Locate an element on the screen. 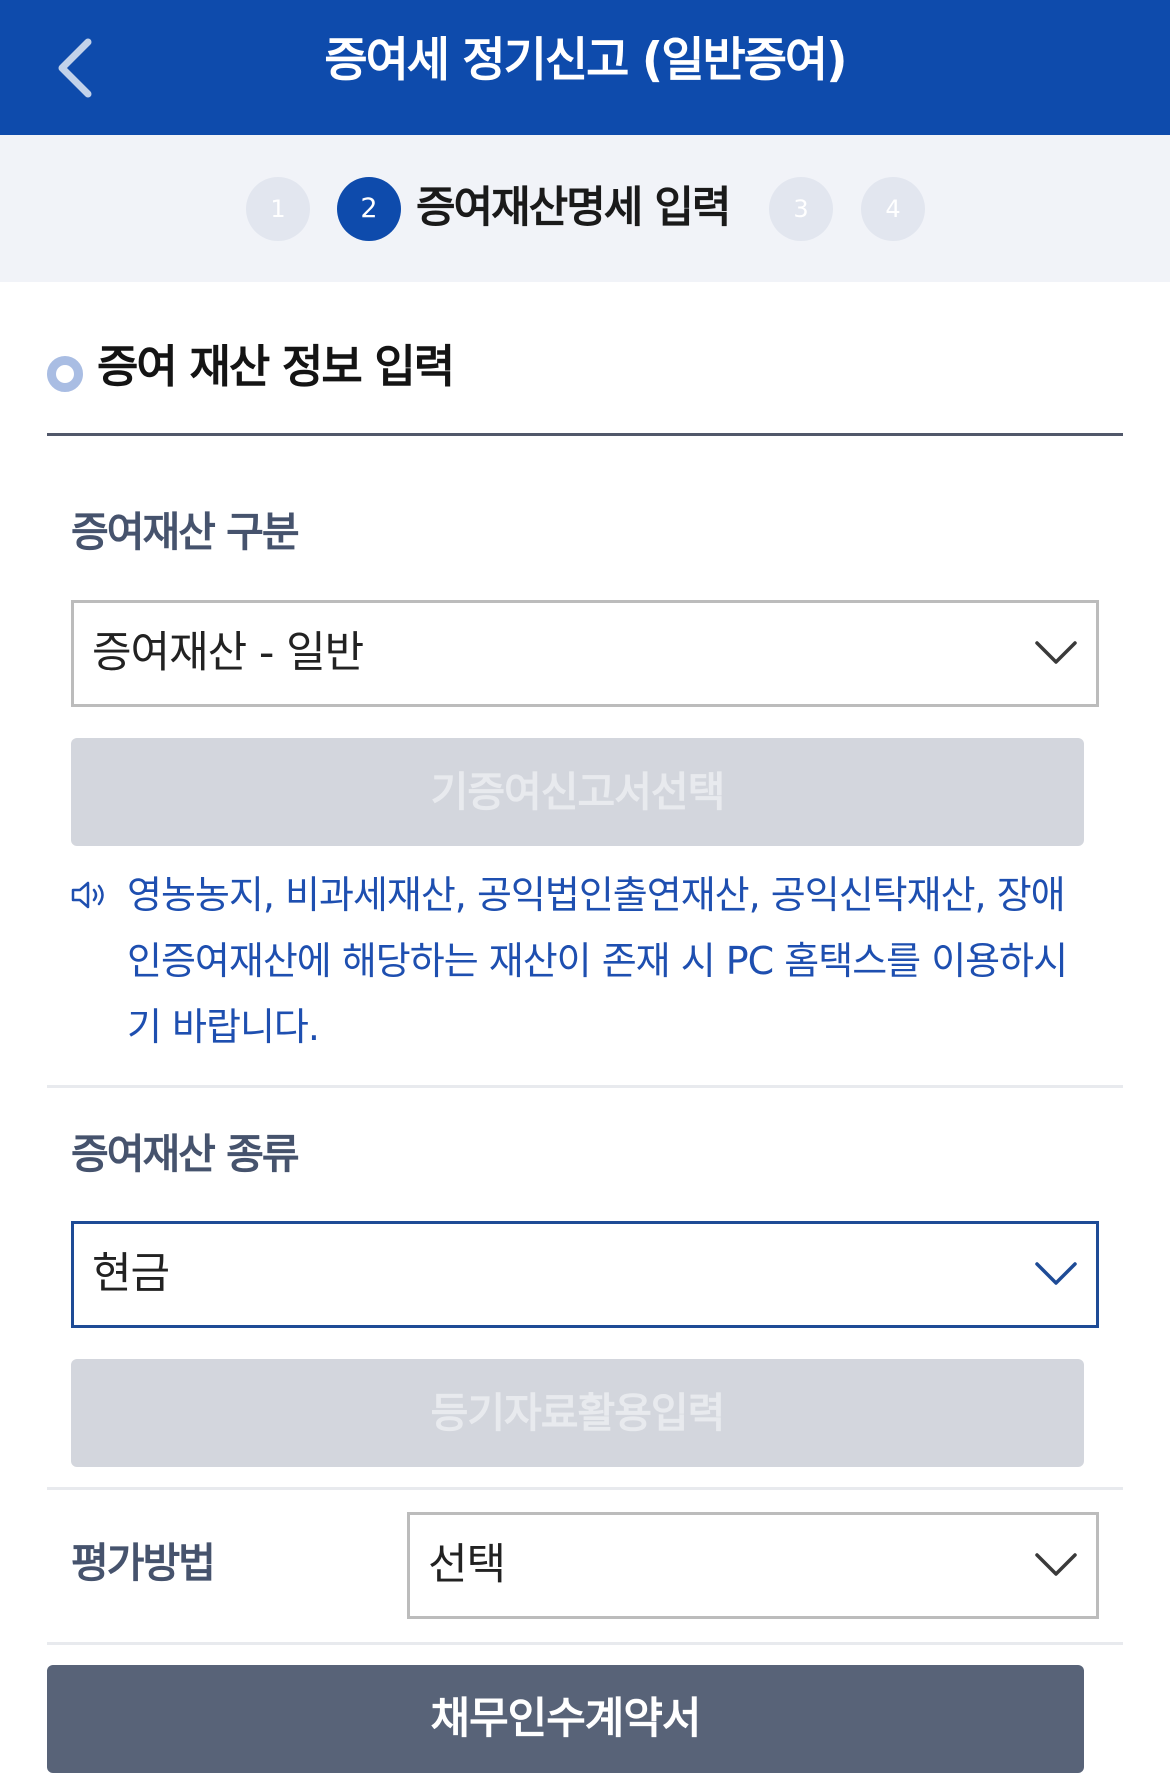 The image size is (1170, 1790). valuation-method-label: 평가방법 is located at coordinates (143, 1563).